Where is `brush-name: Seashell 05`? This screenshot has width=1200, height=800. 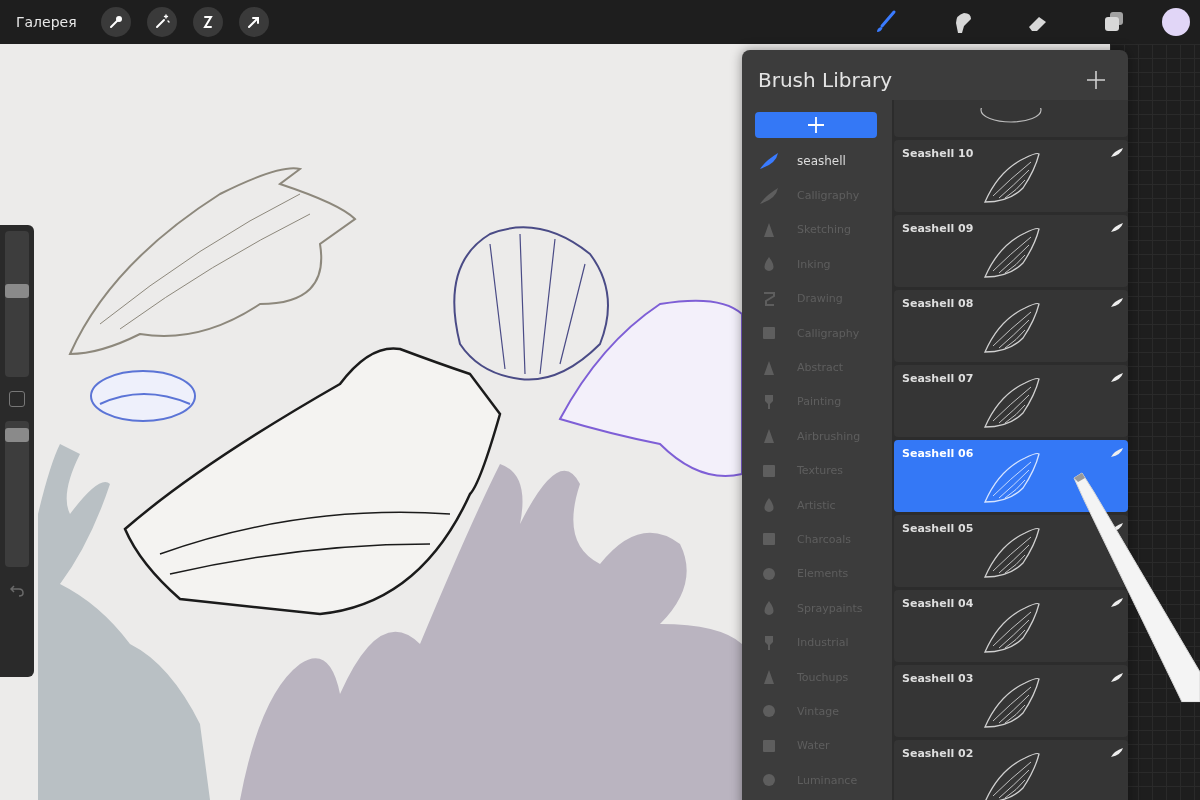
brush-name: Seashell 05 is located at coordinates (938, 528).